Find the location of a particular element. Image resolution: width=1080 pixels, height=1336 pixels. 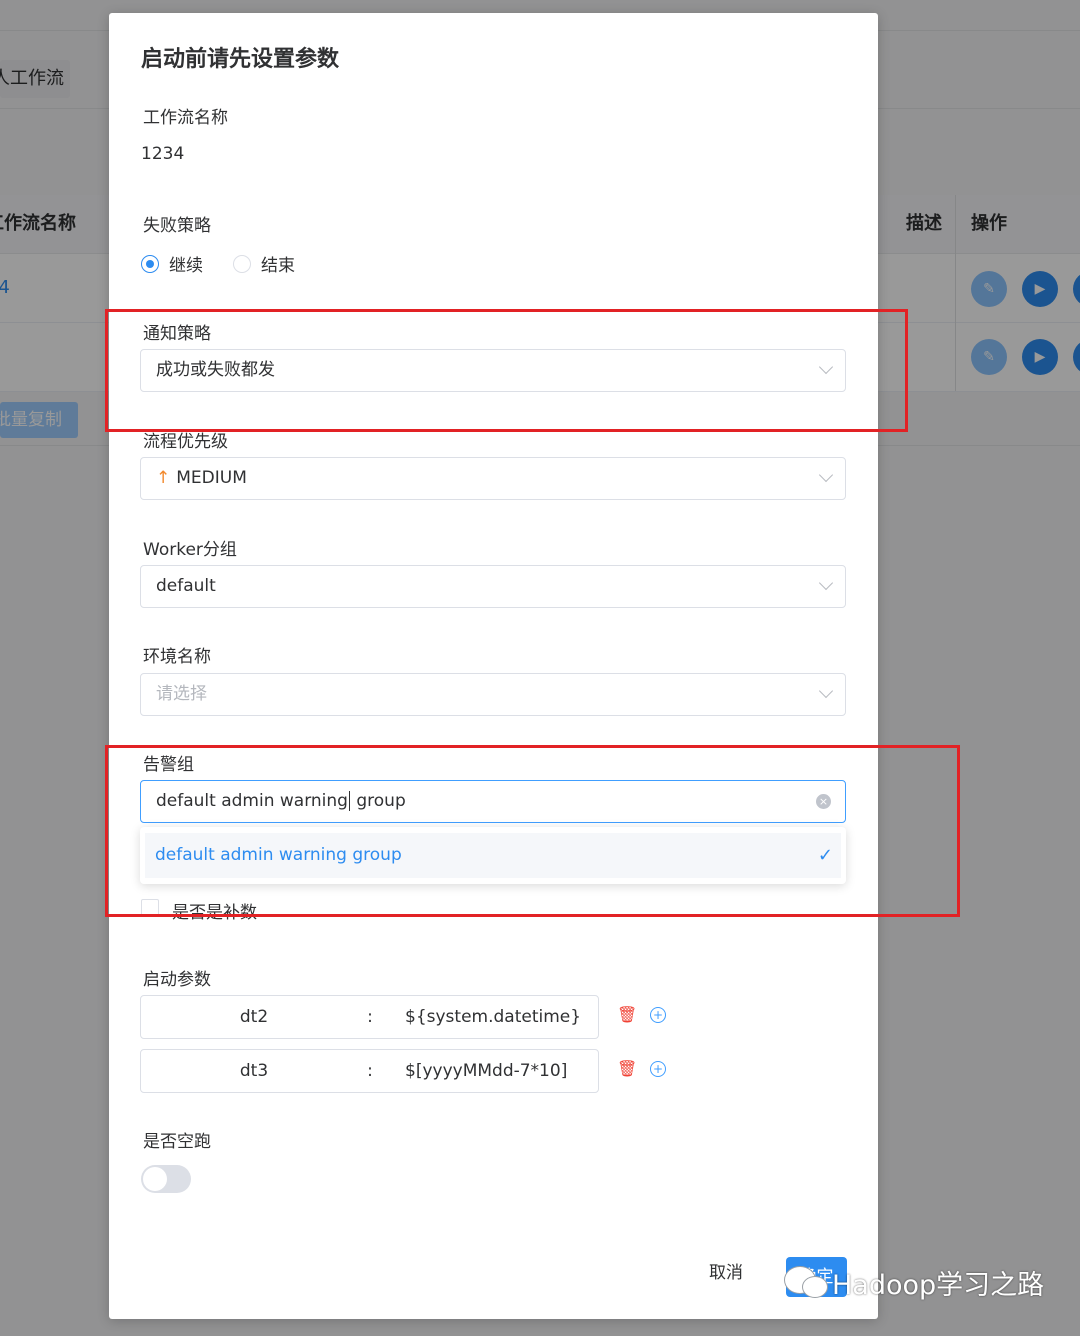

radio-label: 结束 is located at coordinates (278, 266).